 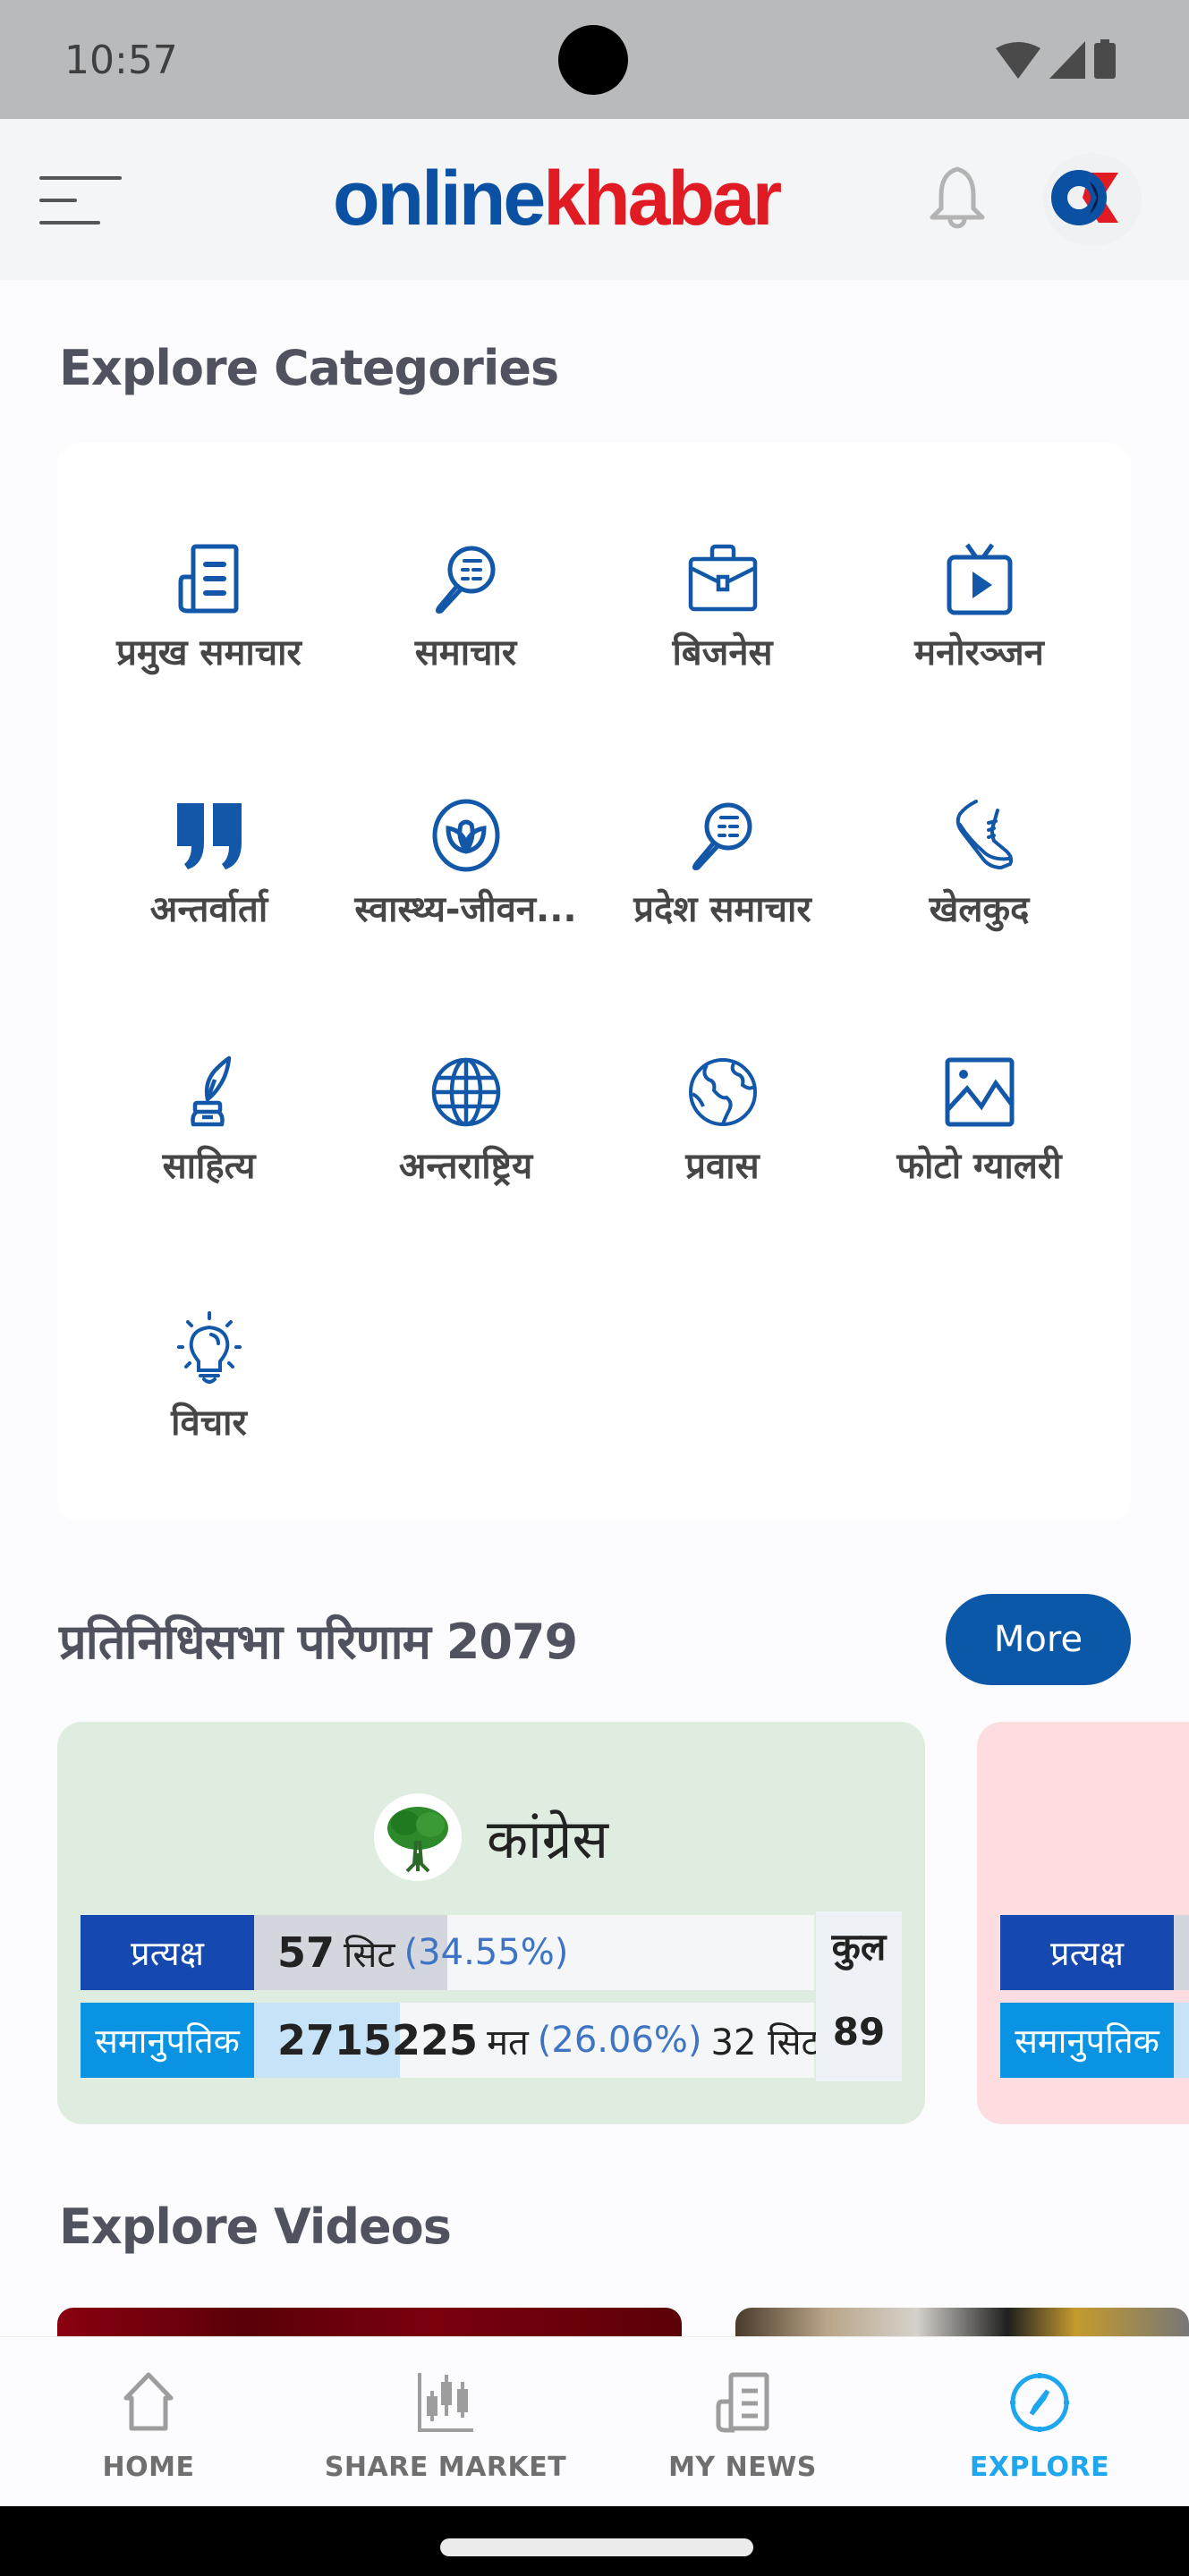 I want to click on direct-progress-bar: 57 सिट (34.55%), so click(x=534, y=1952).